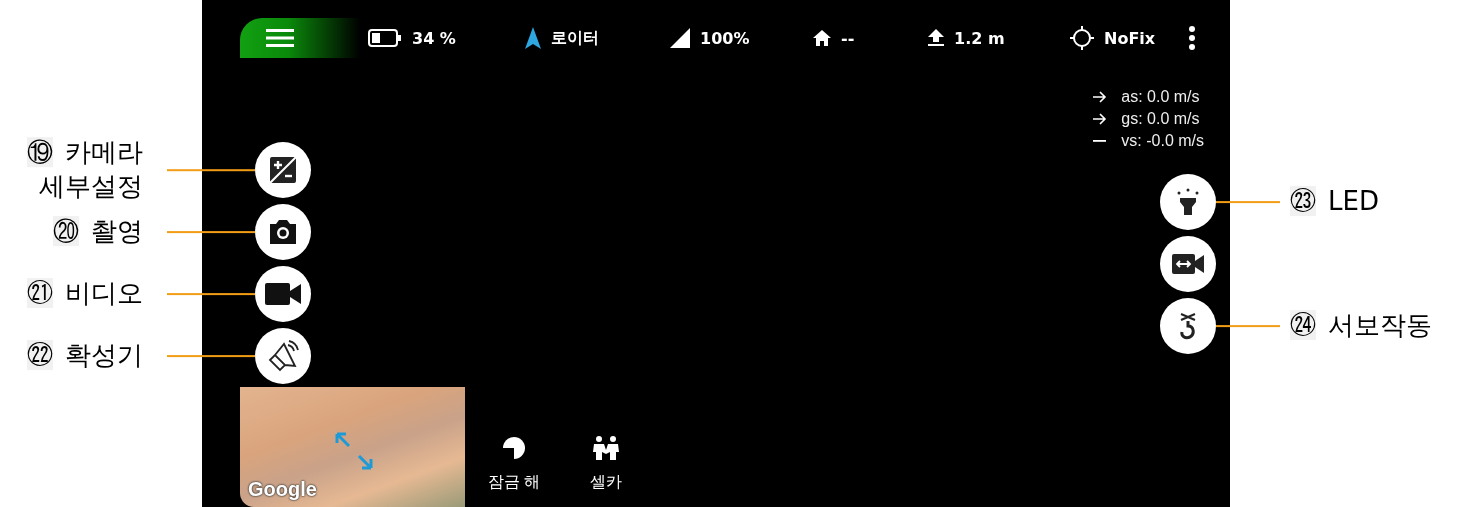 This screenshot has width=1467, height=507. I want to click on callout-label: ㉑ 비디오, so click(85, 294).